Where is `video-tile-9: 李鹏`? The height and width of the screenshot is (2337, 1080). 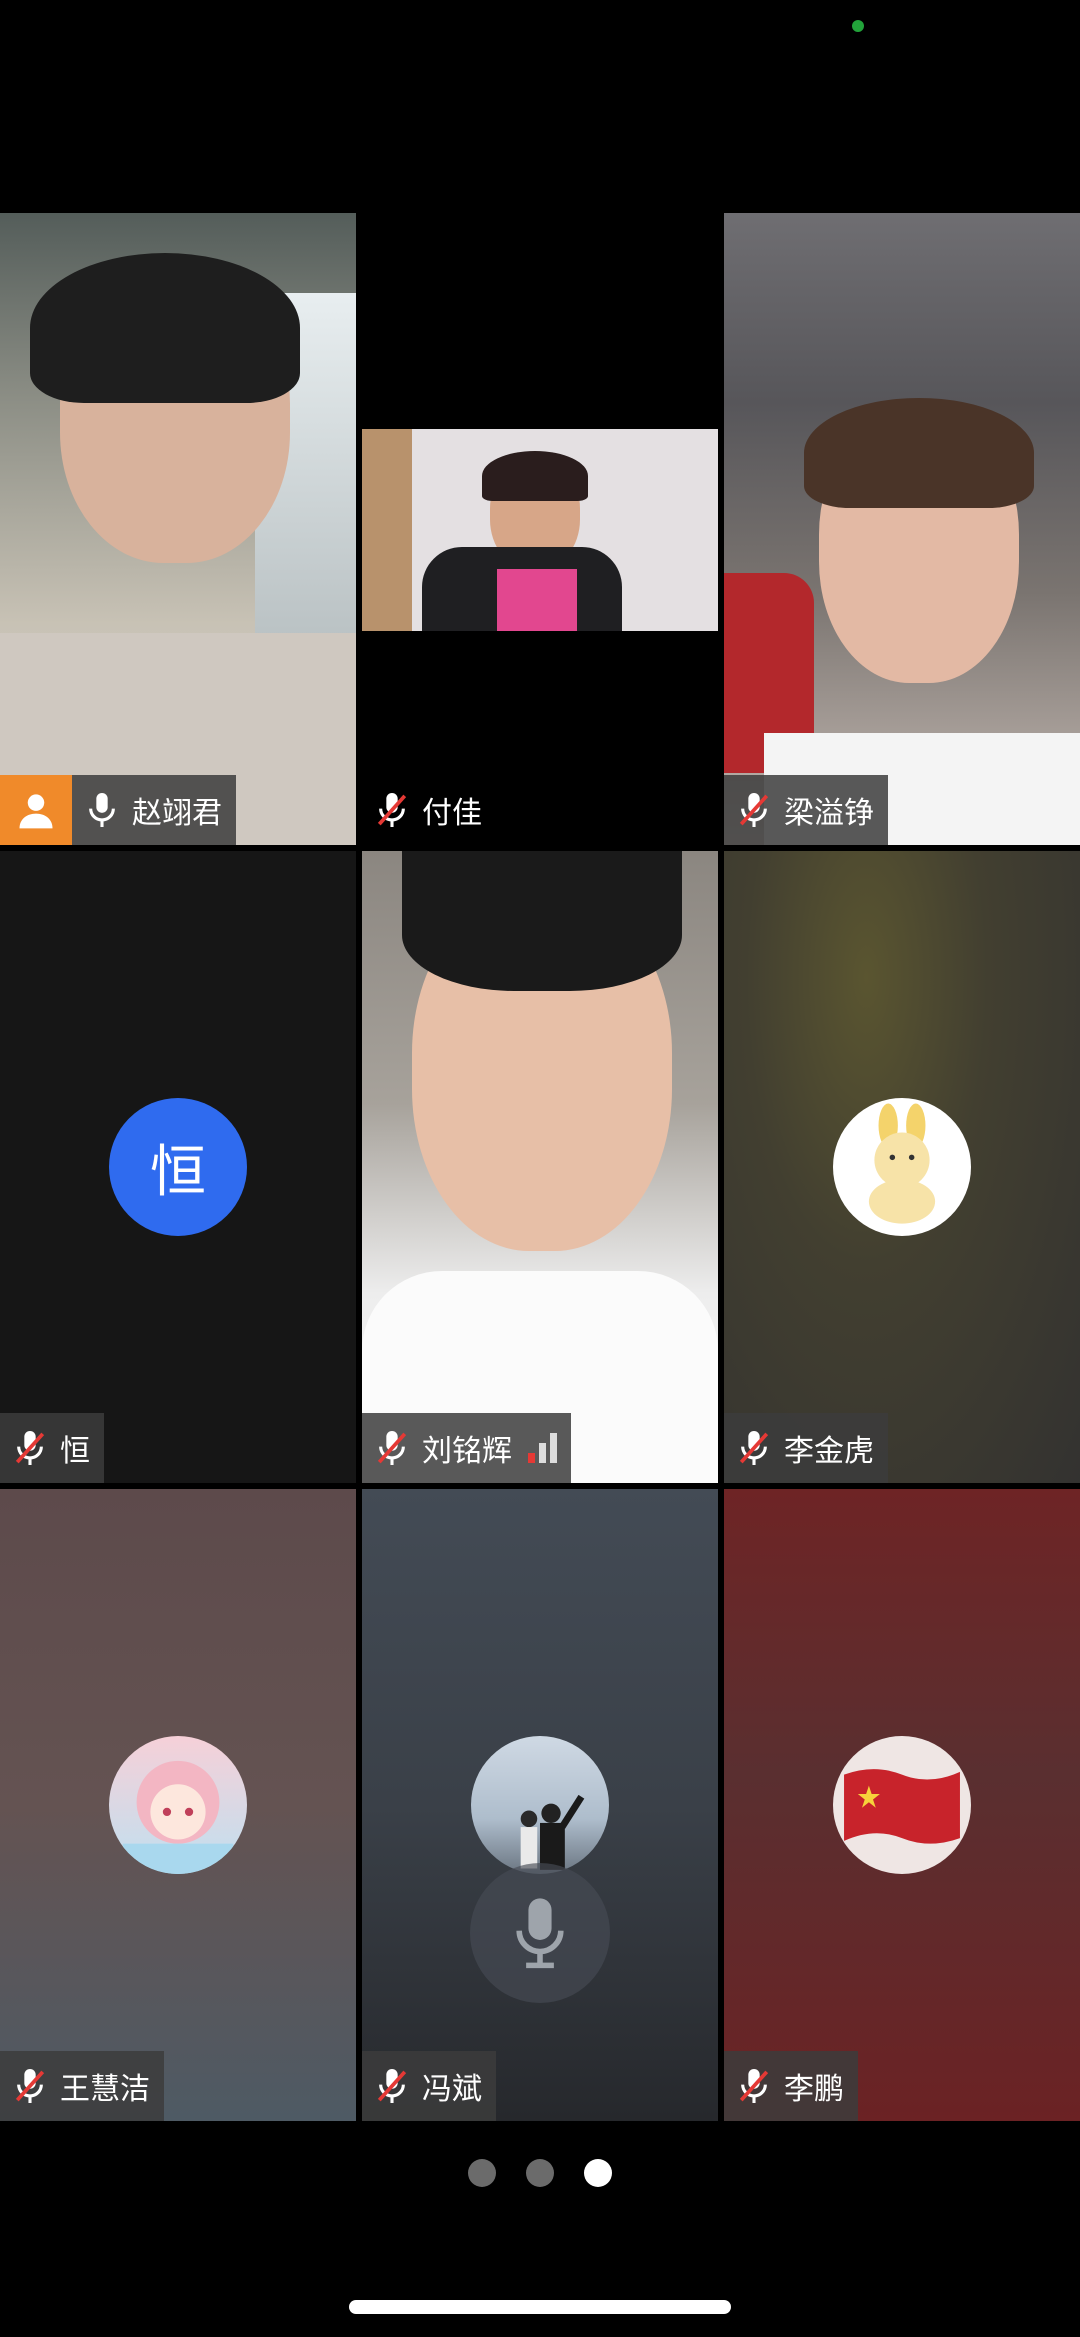 video-tile-9: 李鹏 is located at coordinates (902, 1805).